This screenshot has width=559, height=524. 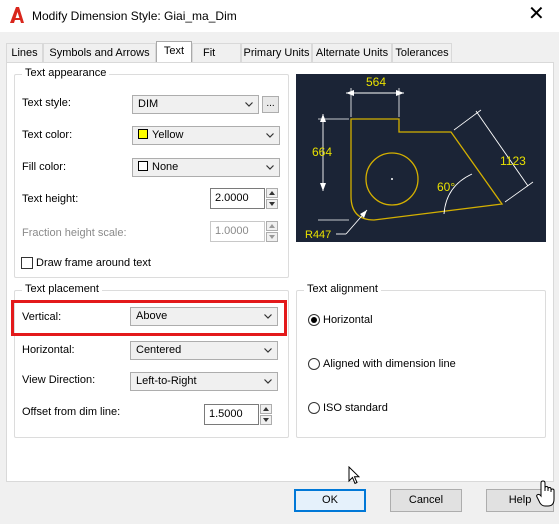 I want to click on offset-spinner, so click(x=266, y=414).